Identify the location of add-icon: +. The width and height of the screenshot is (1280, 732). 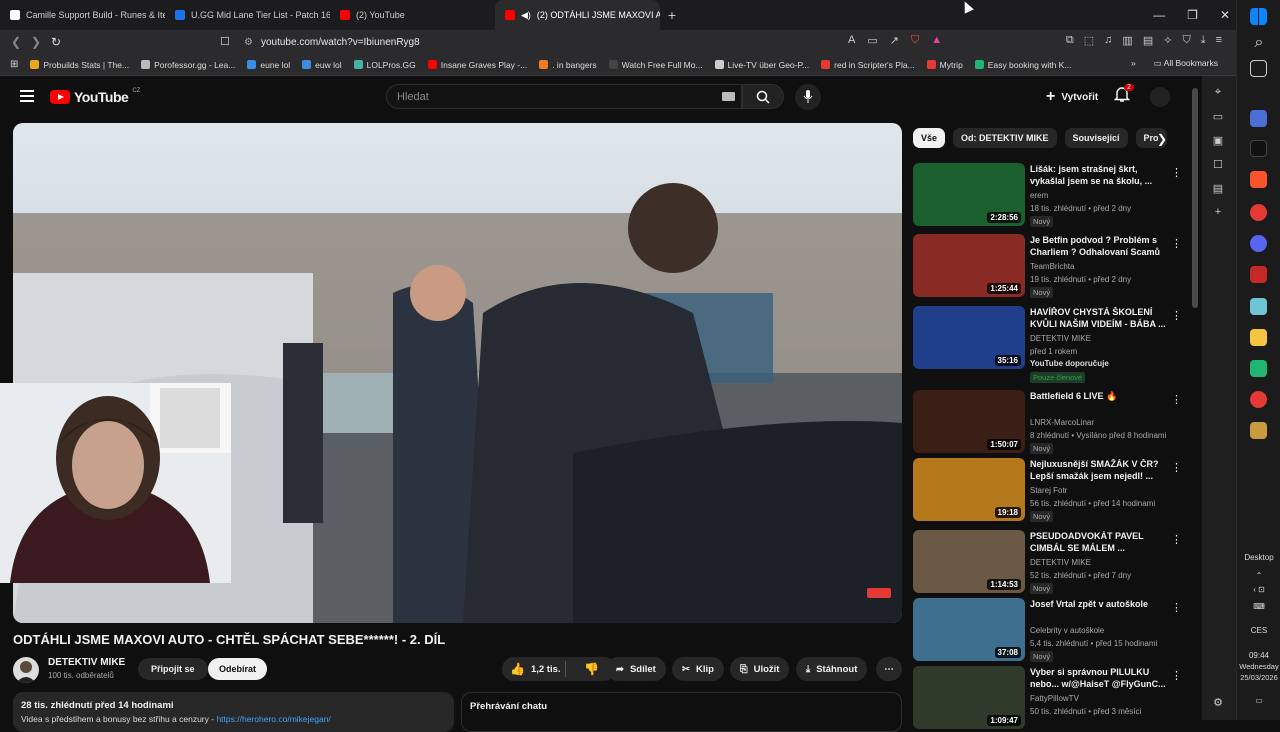
(1218, 213).